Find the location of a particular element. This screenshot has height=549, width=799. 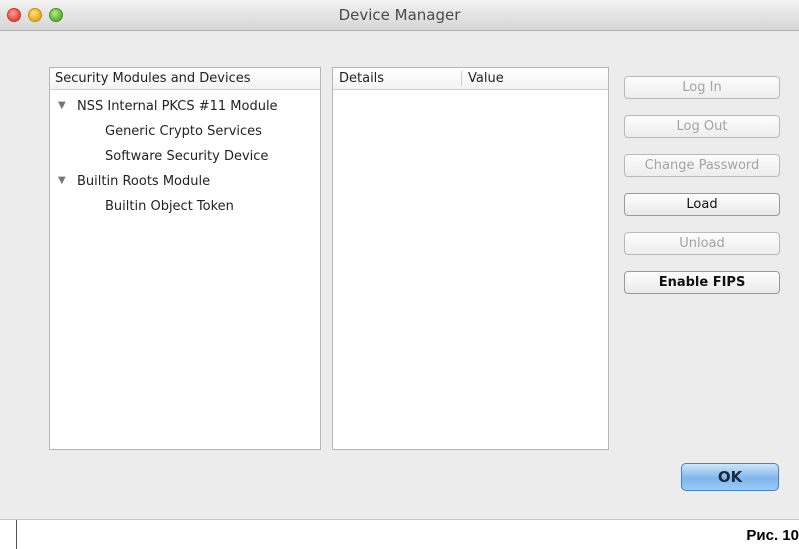

tree-item-label: Software Security Device is located at coordinates (187, 156).